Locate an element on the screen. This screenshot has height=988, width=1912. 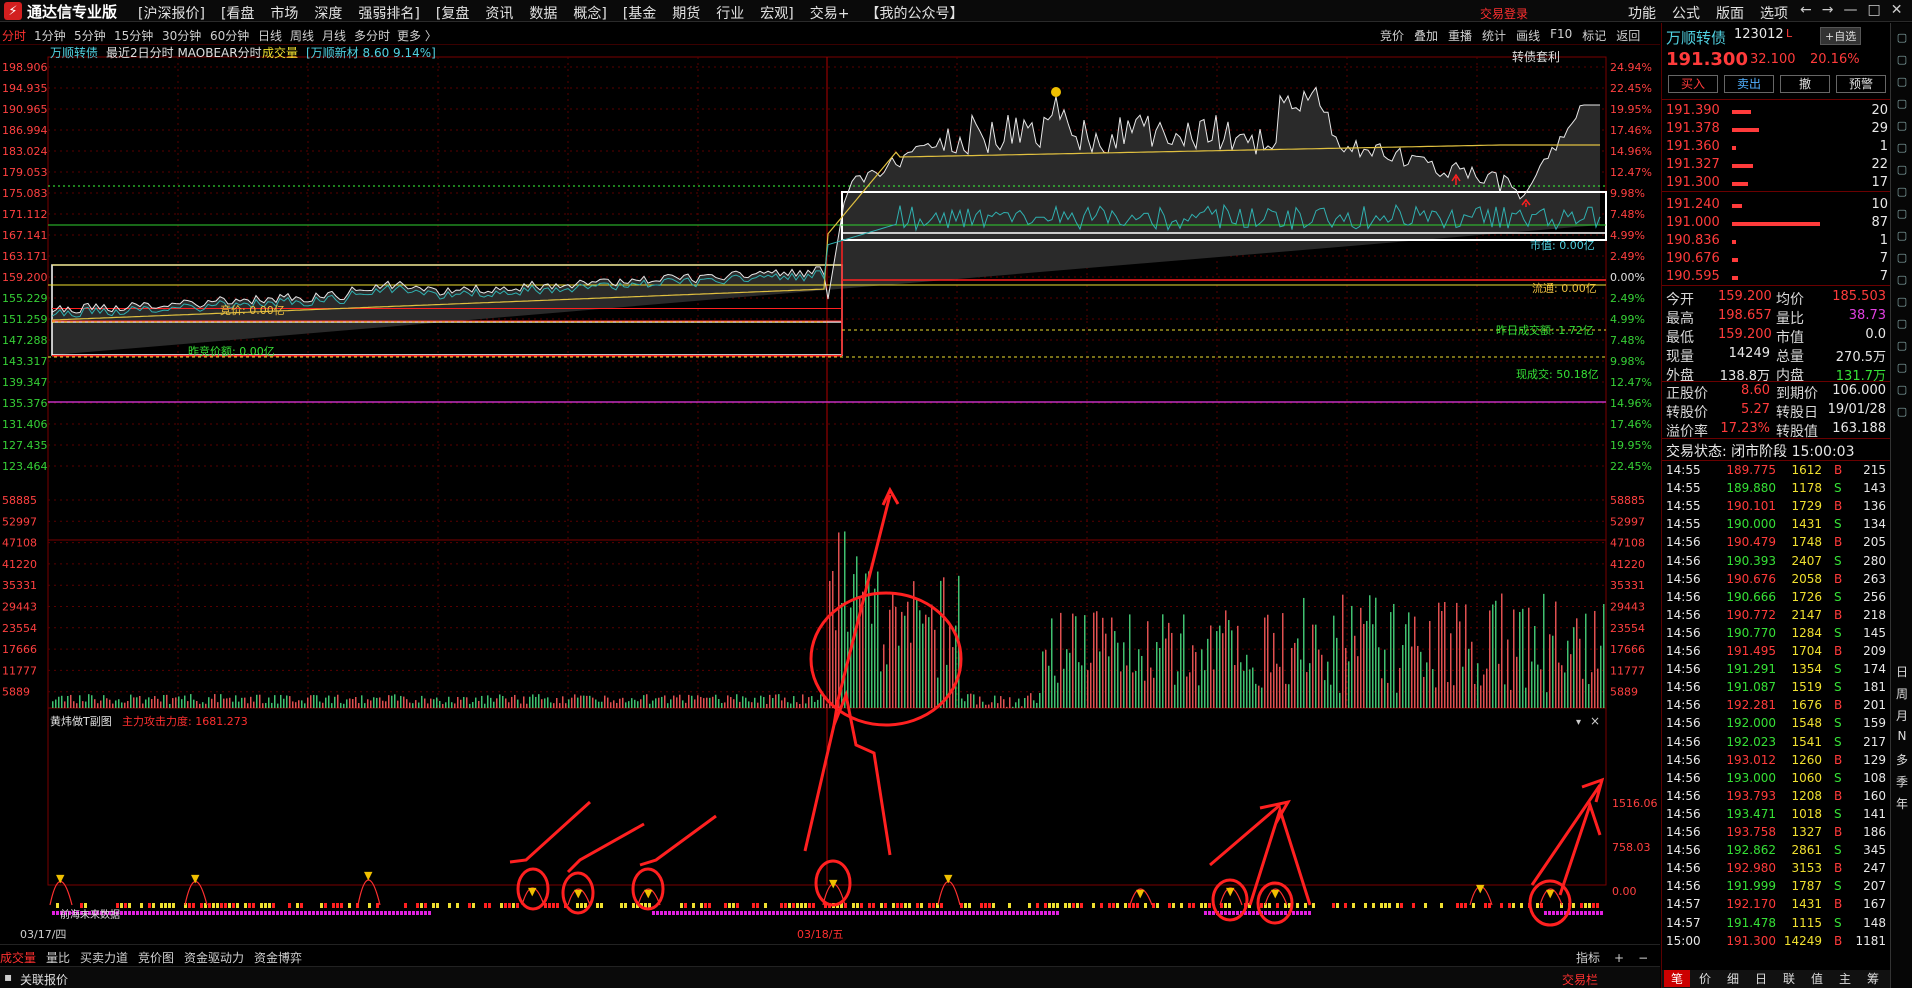
add-favorite-button: +自选 is located at coordinates (1841, 36).